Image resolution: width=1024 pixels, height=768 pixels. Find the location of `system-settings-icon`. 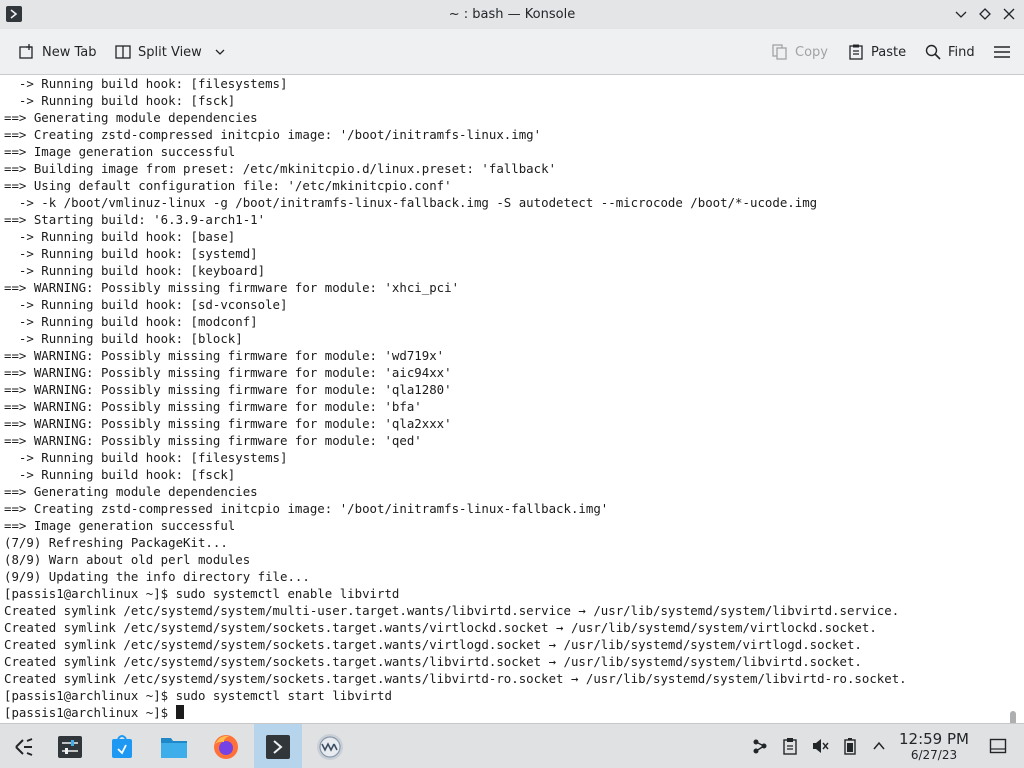

system-settings-icon is located at coordinates (70, 746).